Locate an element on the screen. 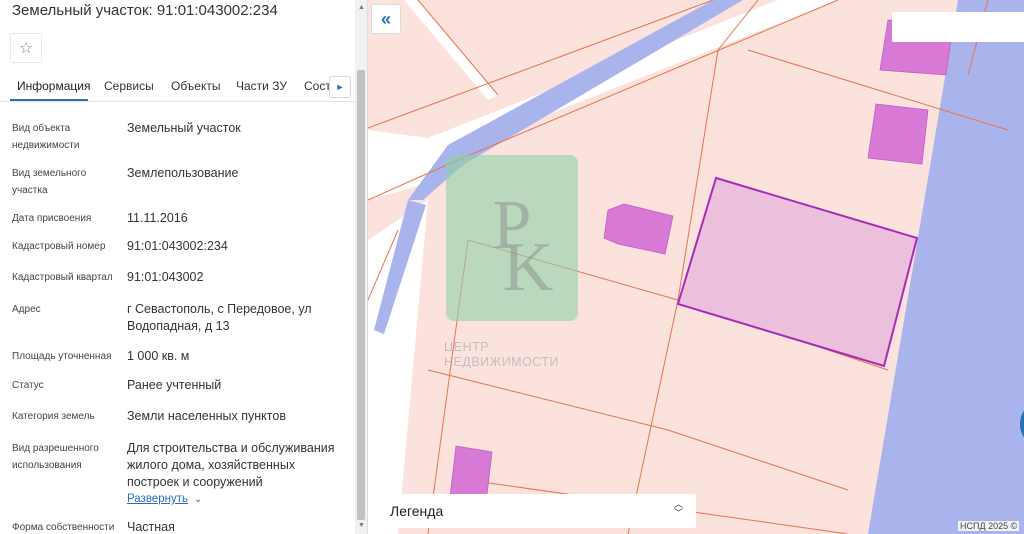  scroll-thumb is located at coordinates (361, 295).